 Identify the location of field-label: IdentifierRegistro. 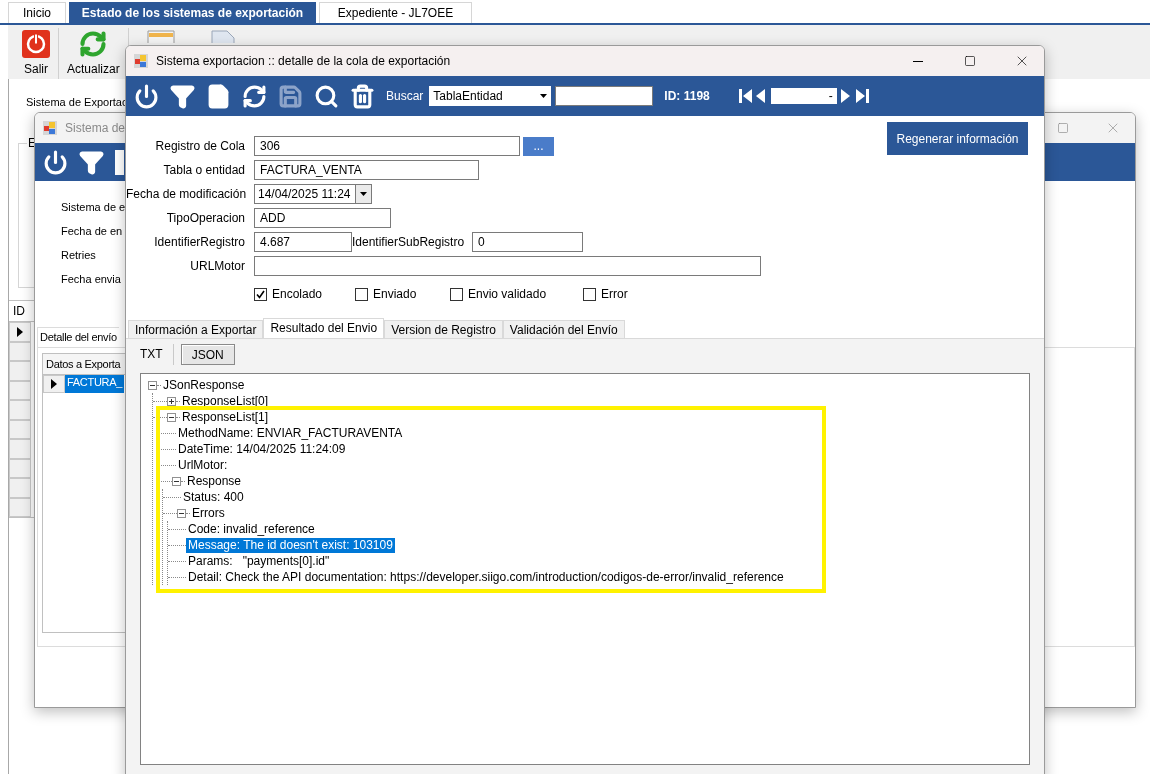
(199, 242).